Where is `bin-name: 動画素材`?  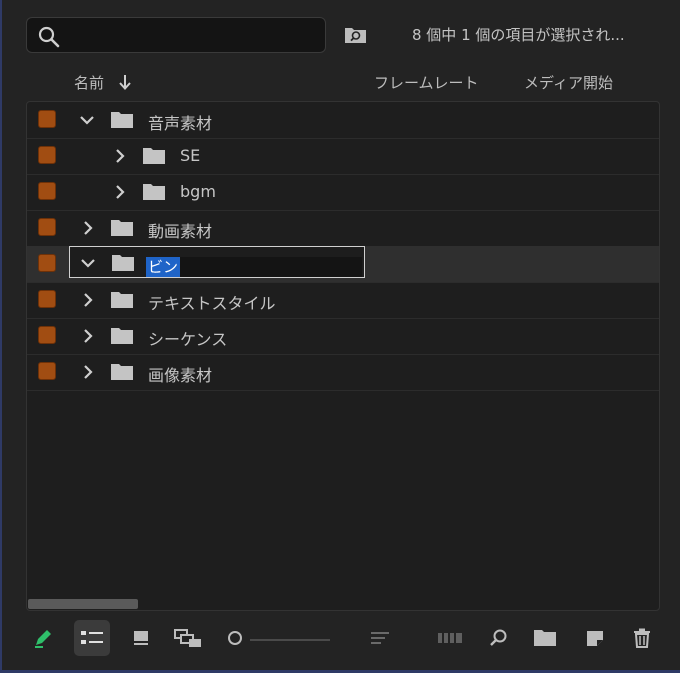 bin-name: 動画素材 is located at coordinates (180, 231).